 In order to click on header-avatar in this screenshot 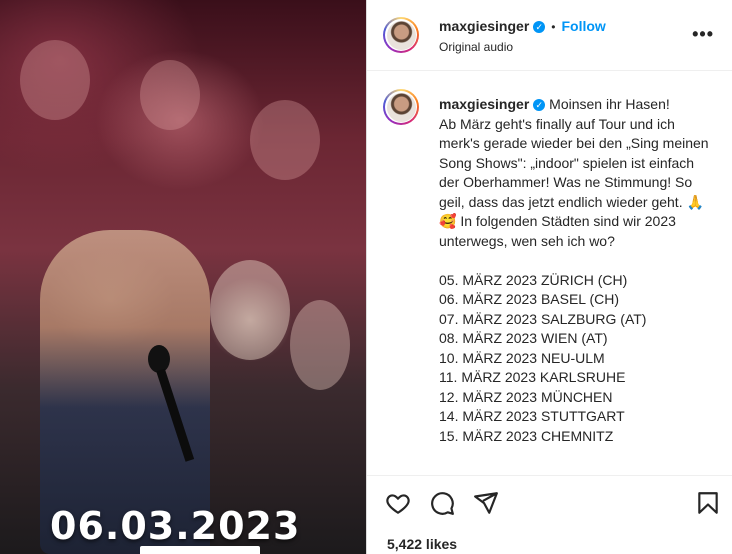, I will do `click(401, 35)`.